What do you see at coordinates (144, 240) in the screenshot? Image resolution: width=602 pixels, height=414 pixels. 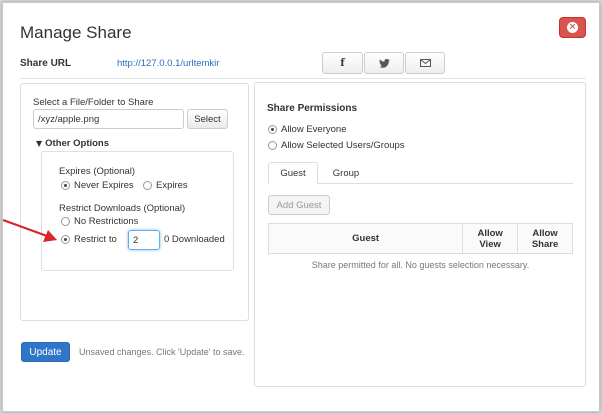 I see `restrict-count-input: 2` at bounding box center [144, 240].